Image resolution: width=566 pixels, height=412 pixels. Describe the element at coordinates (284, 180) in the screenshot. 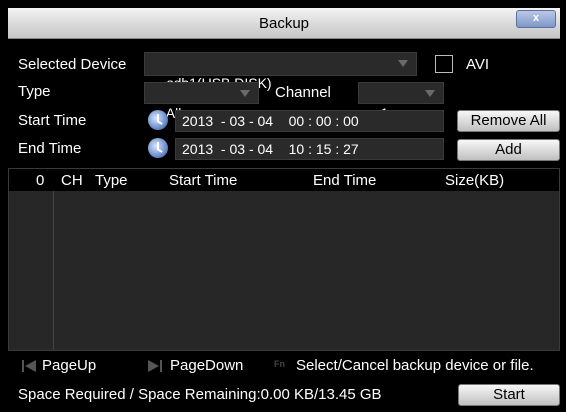

I see `table-header: 0 CH Type Start Time End Time Size(KB)` at that location.